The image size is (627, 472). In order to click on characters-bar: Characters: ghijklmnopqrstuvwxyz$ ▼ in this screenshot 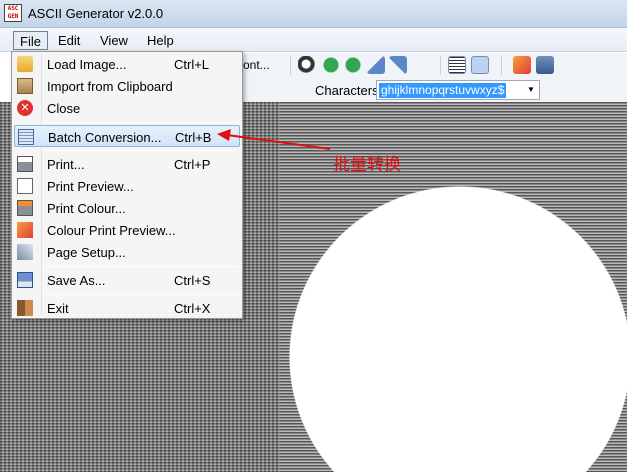, I will do `click(435, 90)`.